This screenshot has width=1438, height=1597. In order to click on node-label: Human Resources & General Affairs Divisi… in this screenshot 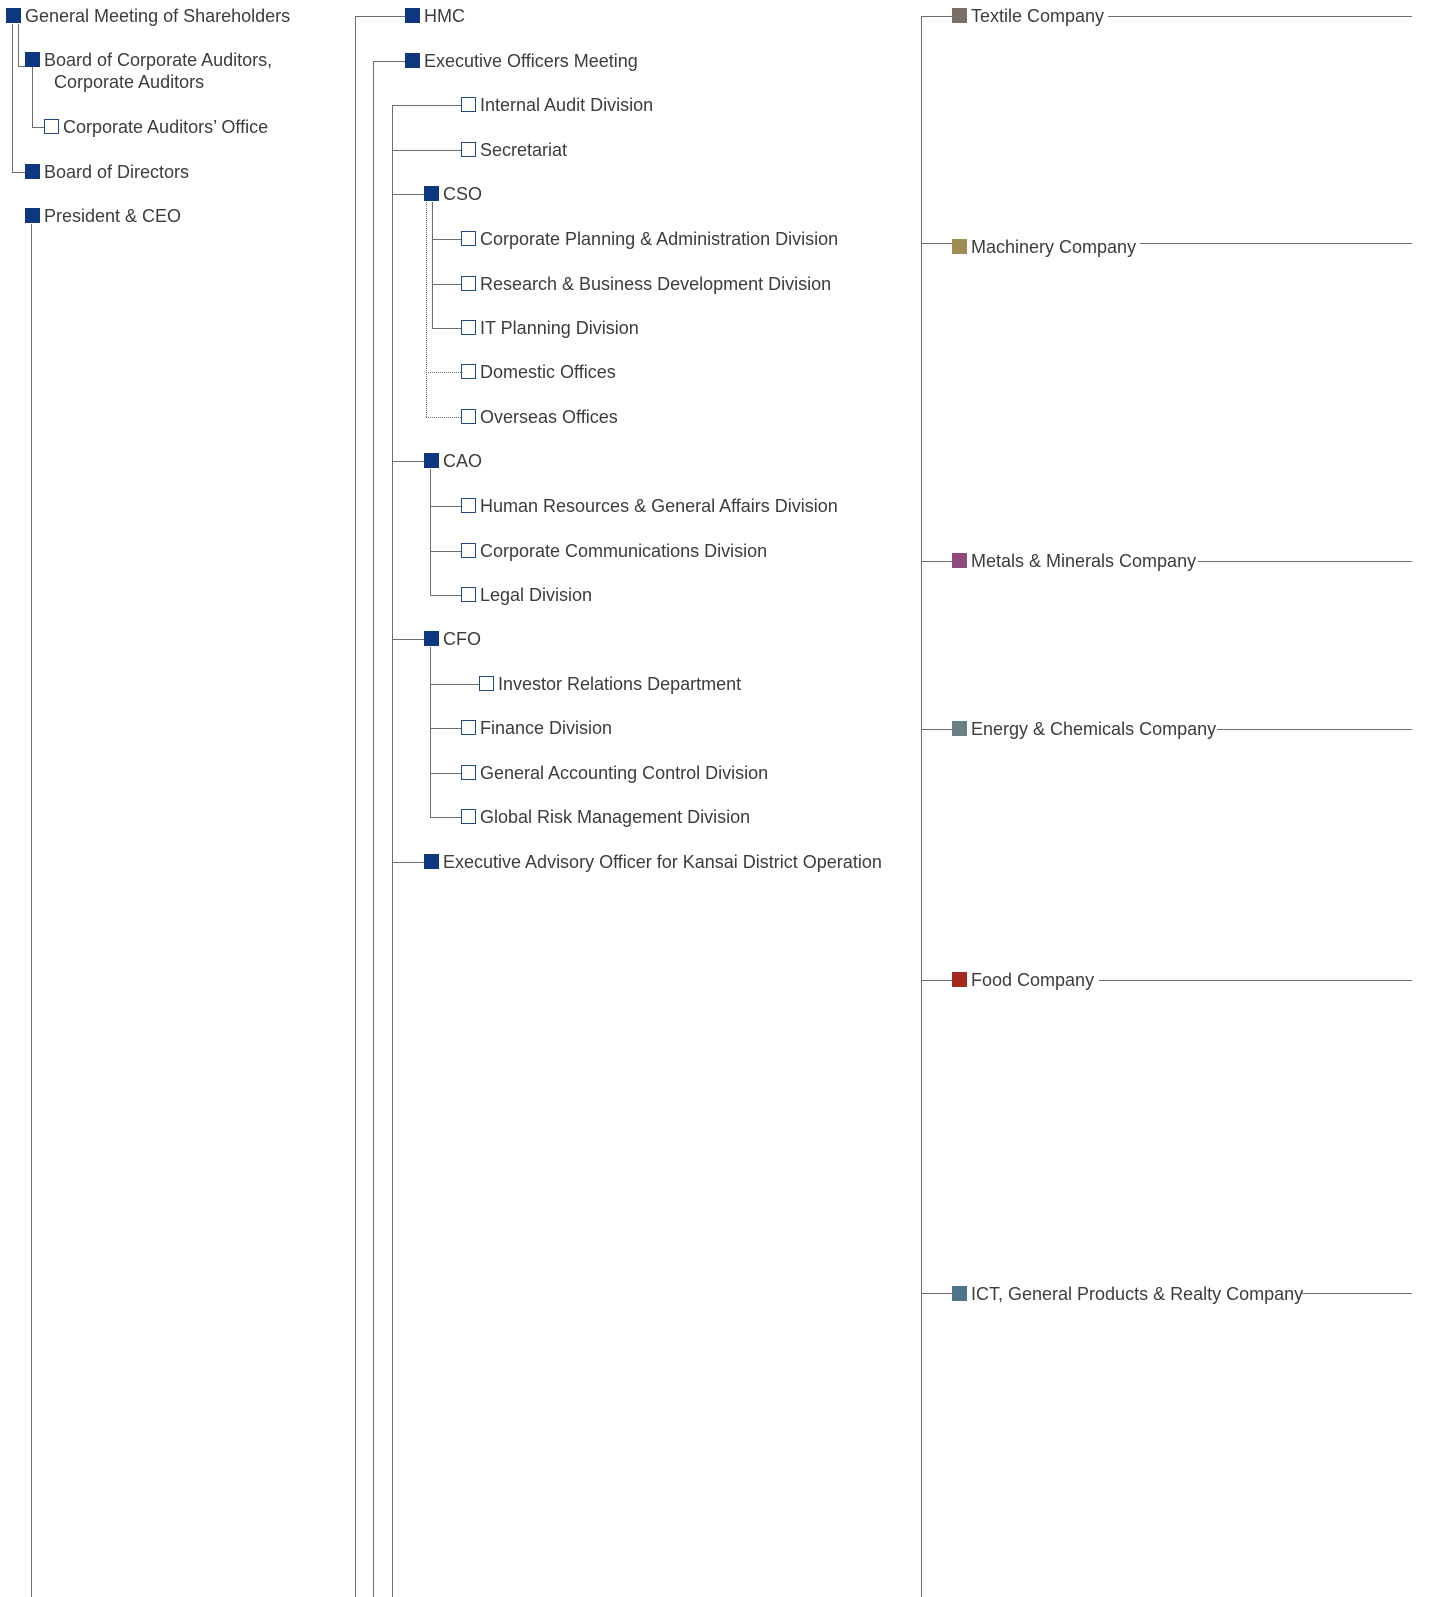, I will do `click(659, 506)`.